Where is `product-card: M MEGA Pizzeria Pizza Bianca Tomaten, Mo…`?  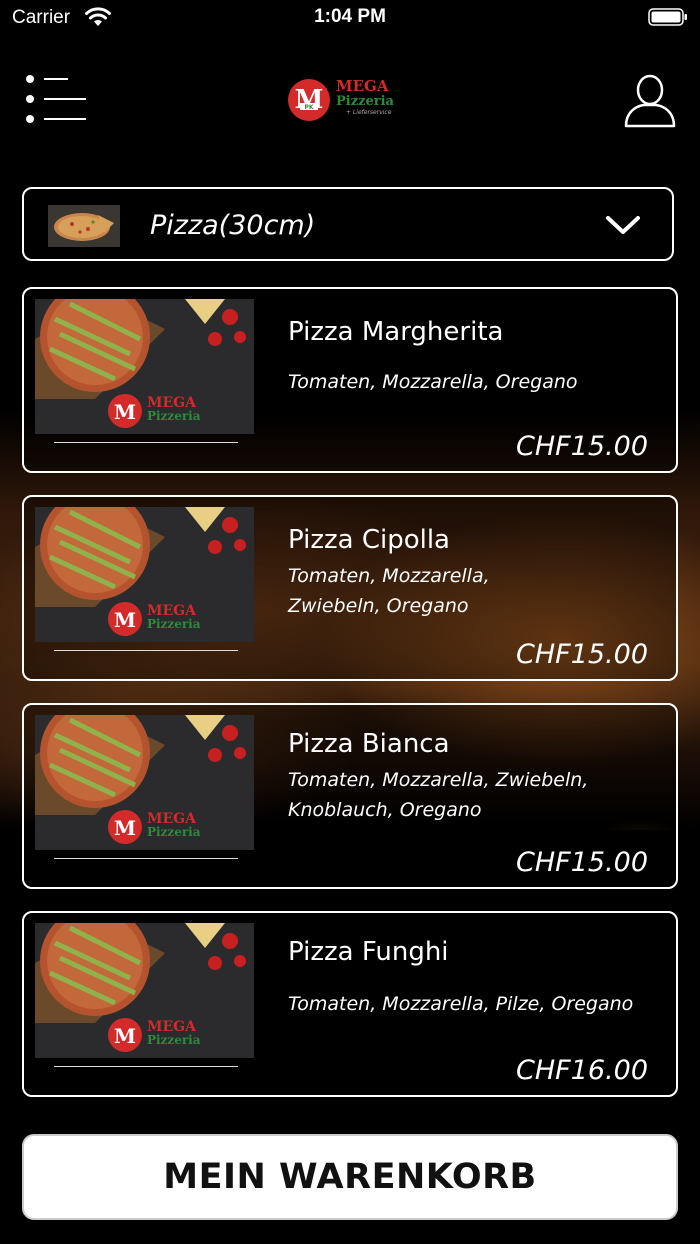
product-card: M MEGA Pizzeria Pizza Bianca Tomaten, Mo… is located at coordinates (350, 796).